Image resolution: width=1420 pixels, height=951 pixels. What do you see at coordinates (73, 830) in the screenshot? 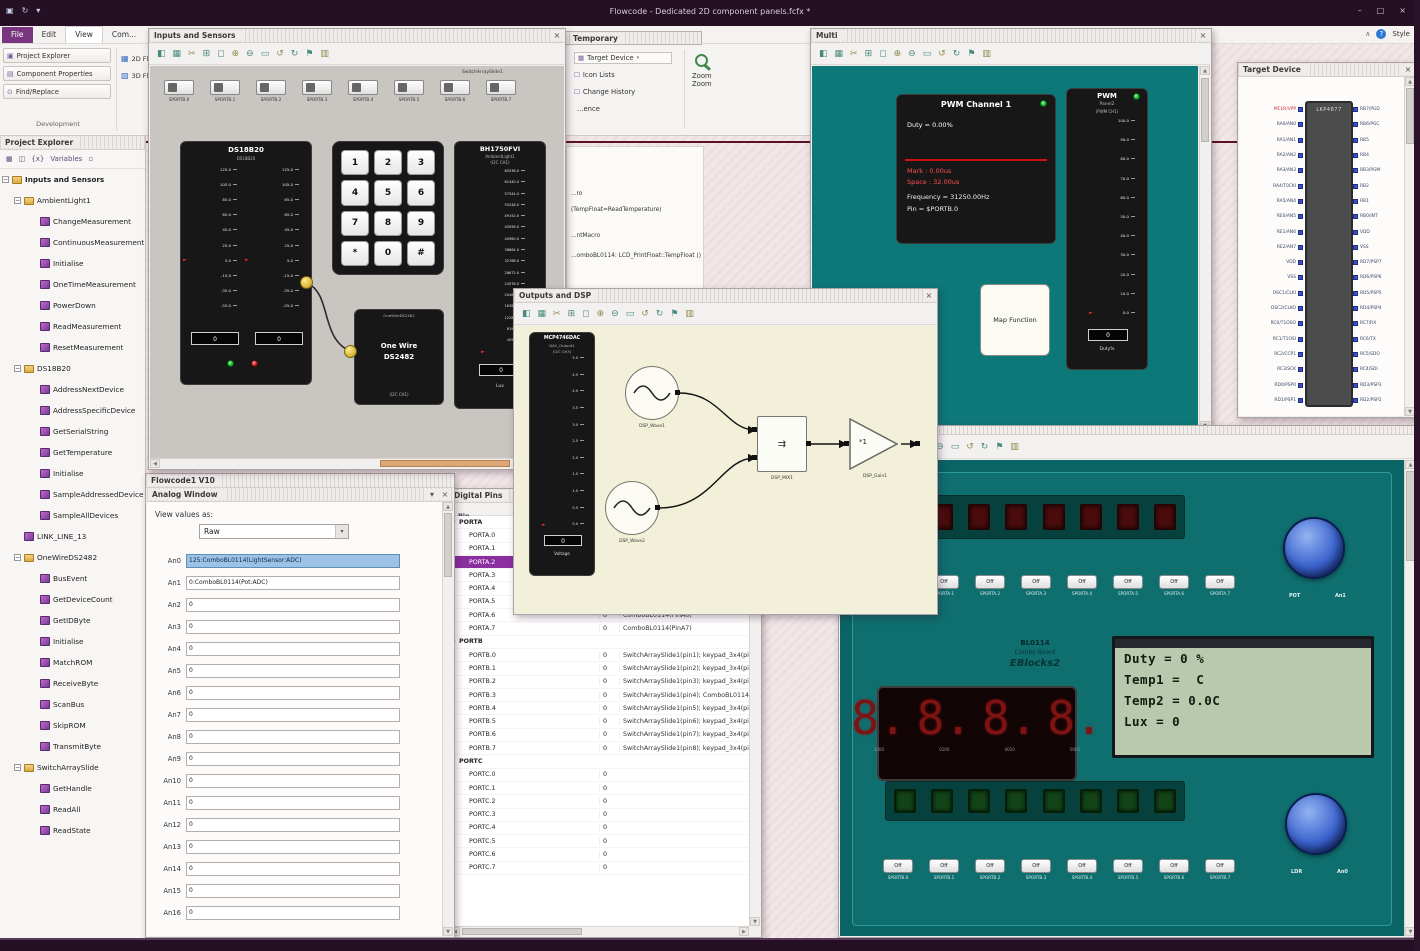
I see `tree-item: ReadState` at bounding box center [73, 830].